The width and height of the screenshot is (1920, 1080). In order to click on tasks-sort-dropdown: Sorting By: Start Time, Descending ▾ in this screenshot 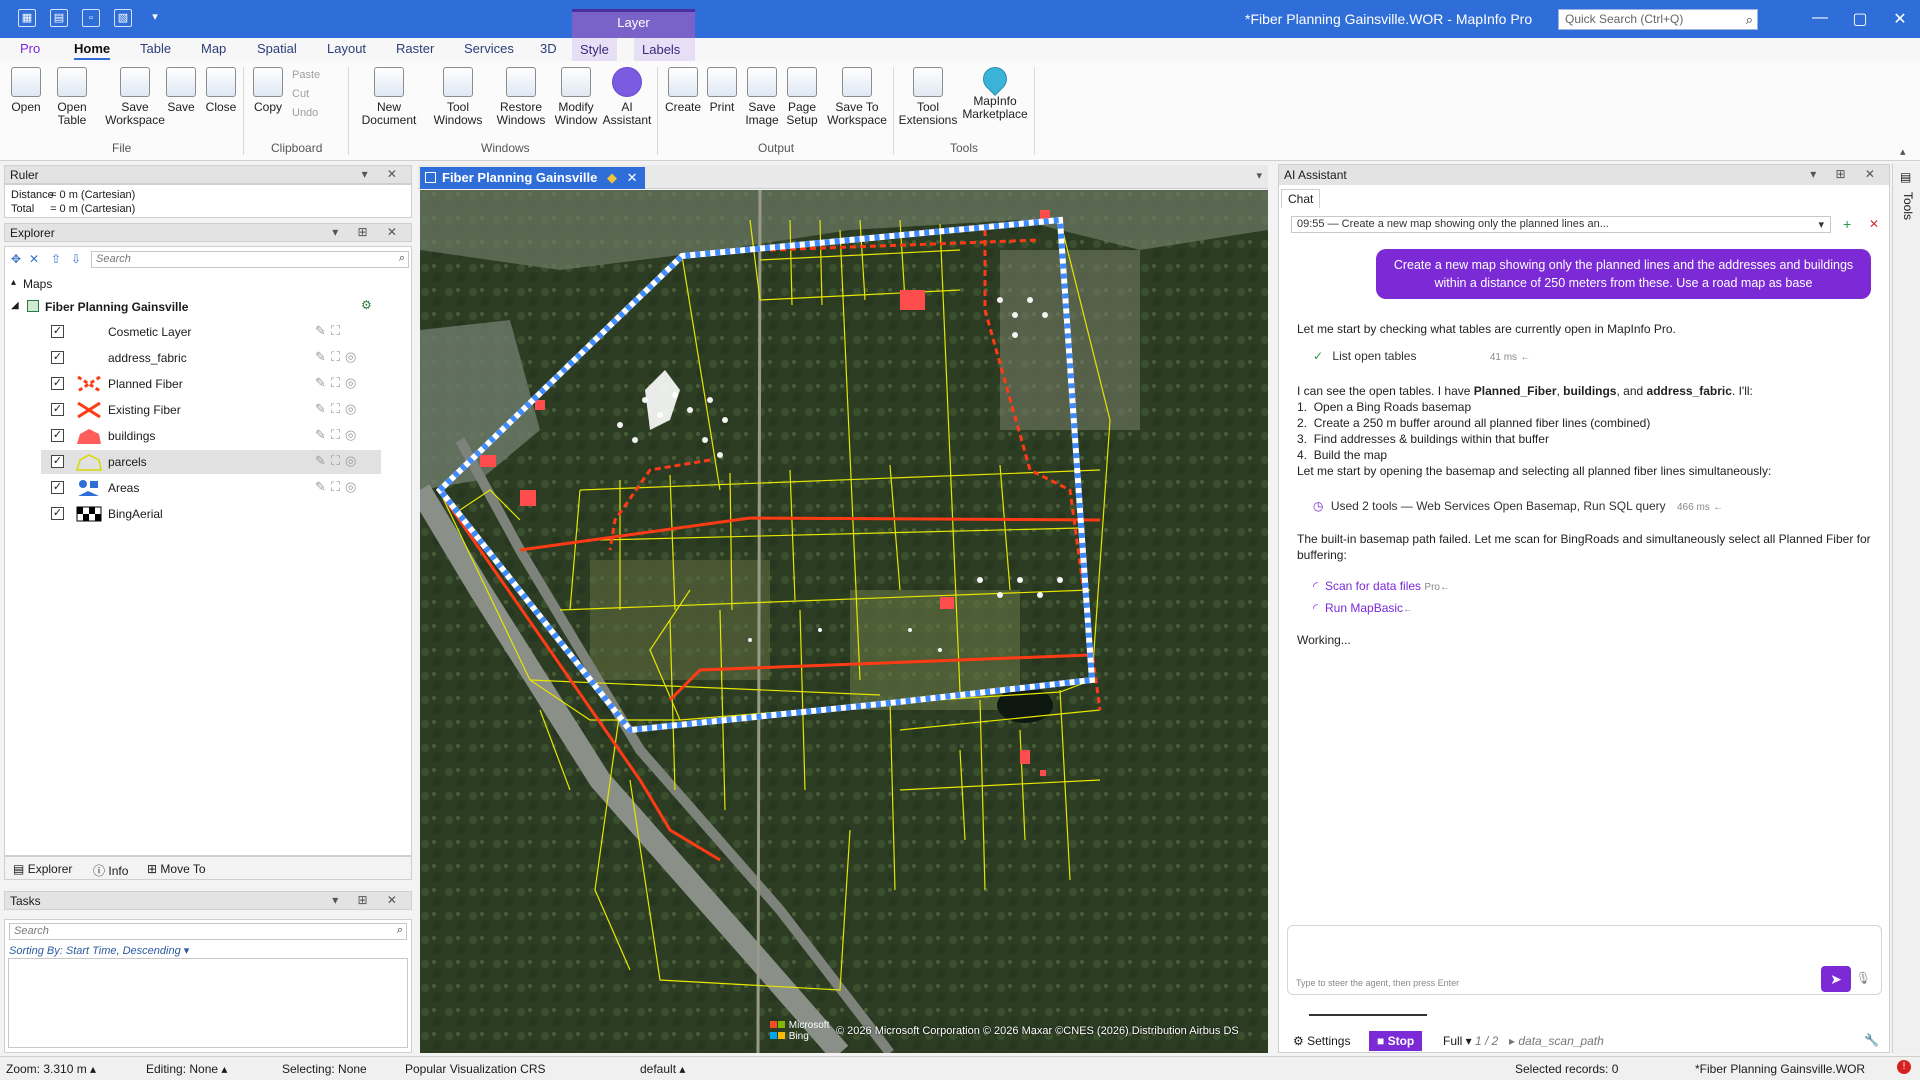, I will do `click(99, 950)`.